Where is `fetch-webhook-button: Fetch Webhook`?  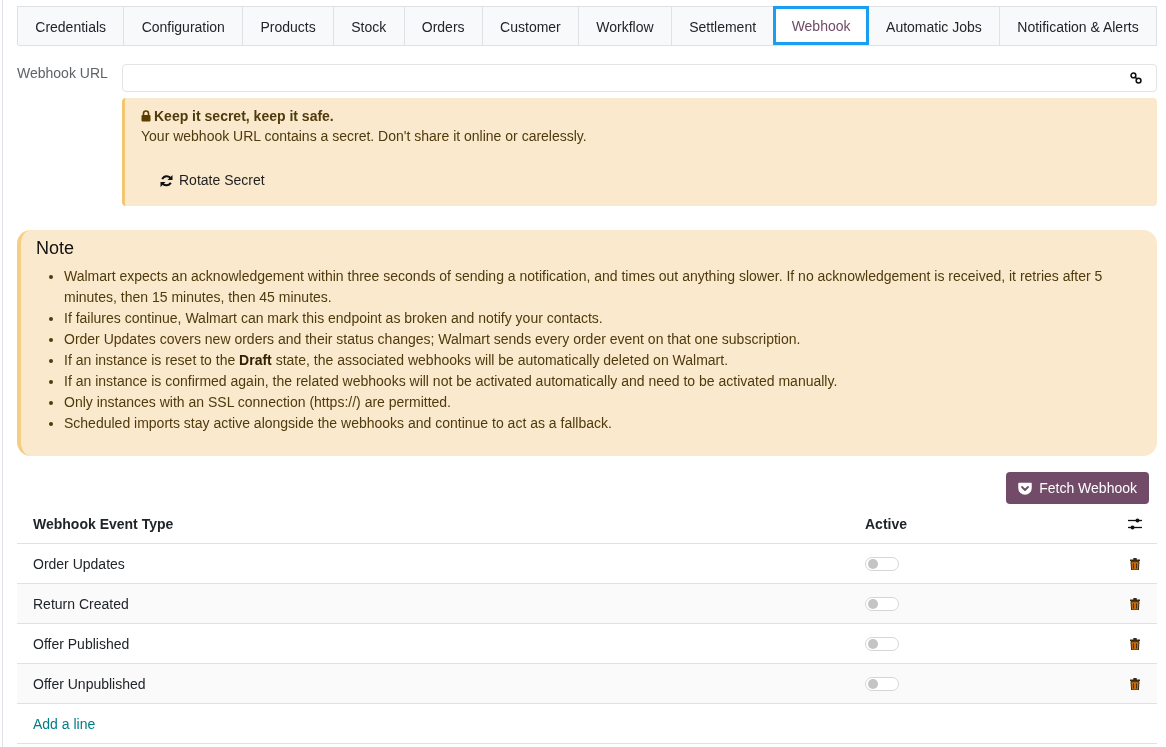
fetch-webhook-button: Fetch Webhook is located at coordinates (1077, 488).